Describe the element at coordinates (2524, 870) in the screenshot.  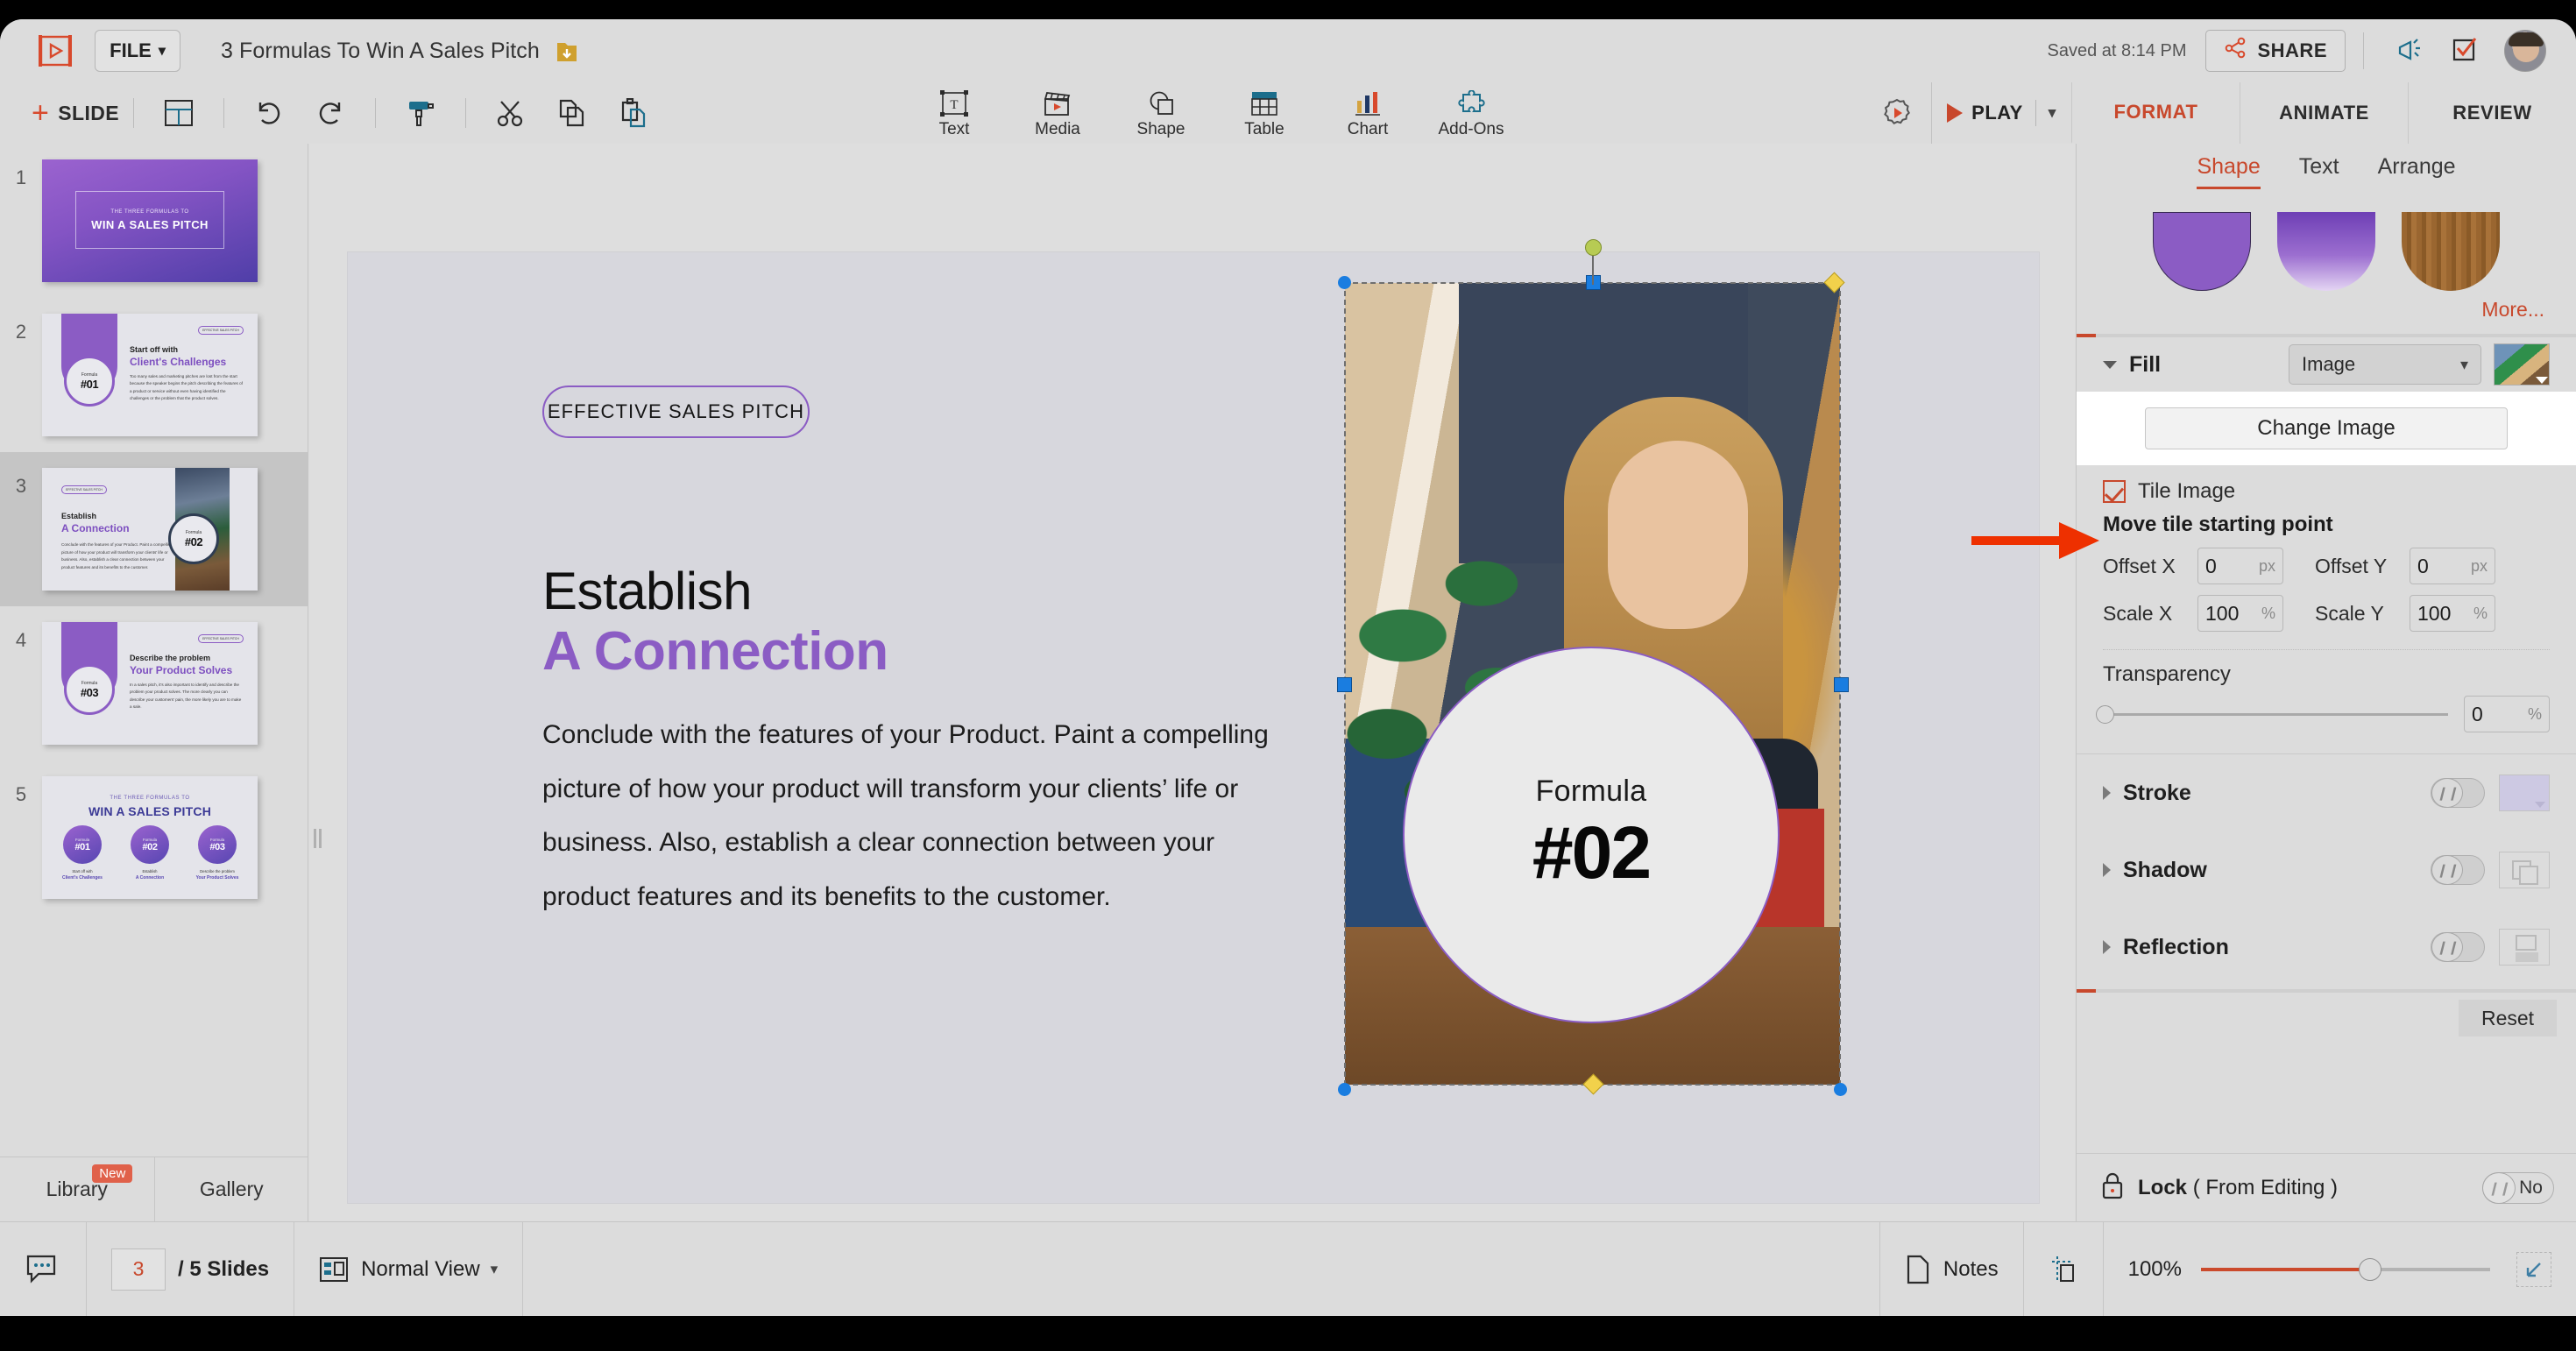
I see `shadow-preview-swatch` at that location.